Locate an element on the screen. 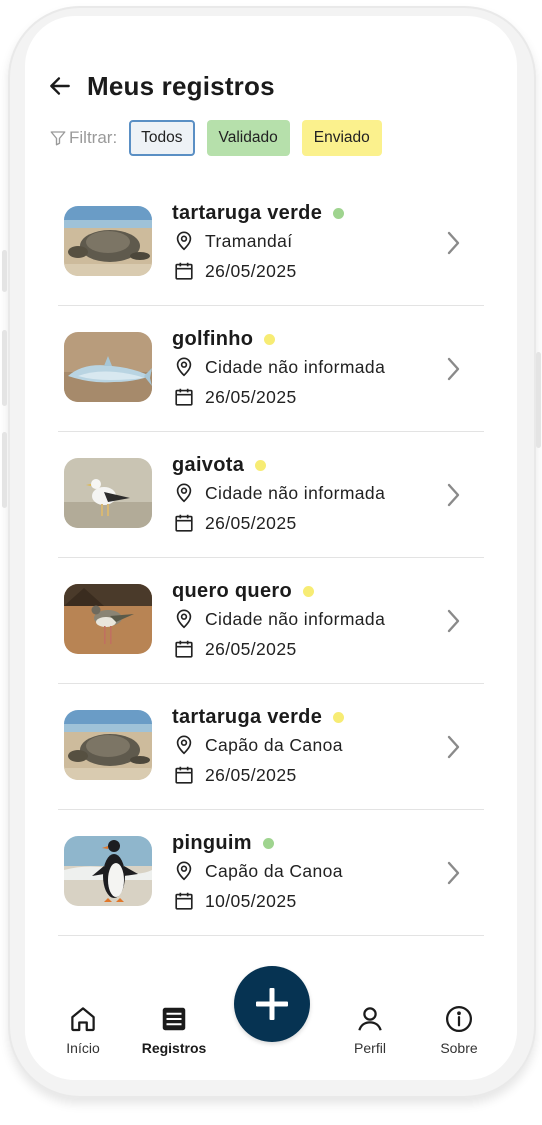  record-species: pinguim is located at coordinates (223, 843).